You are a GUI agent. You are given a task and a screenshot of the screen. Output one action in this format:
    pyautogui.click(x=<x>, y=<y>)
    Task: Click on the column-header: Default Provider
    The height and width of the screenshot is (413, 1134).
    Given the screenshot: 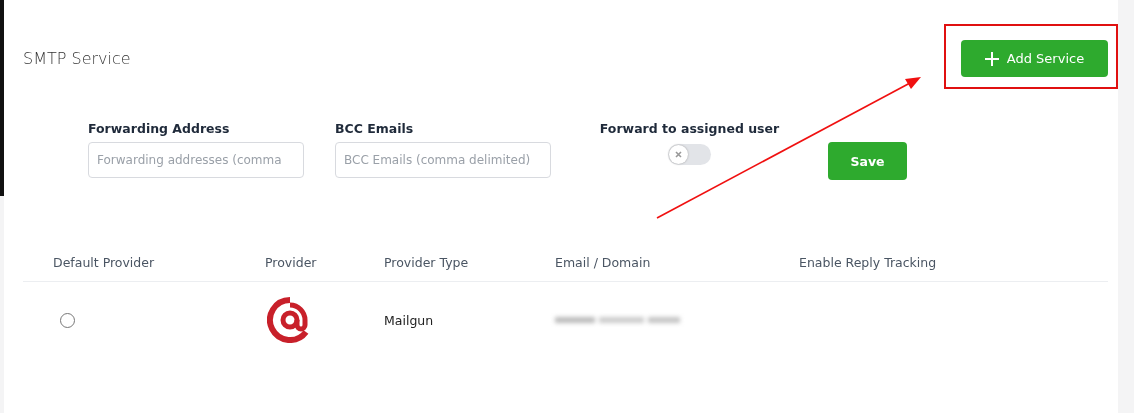 What is the action you would take?
    pyautogui.click(x=104, y=263)
    